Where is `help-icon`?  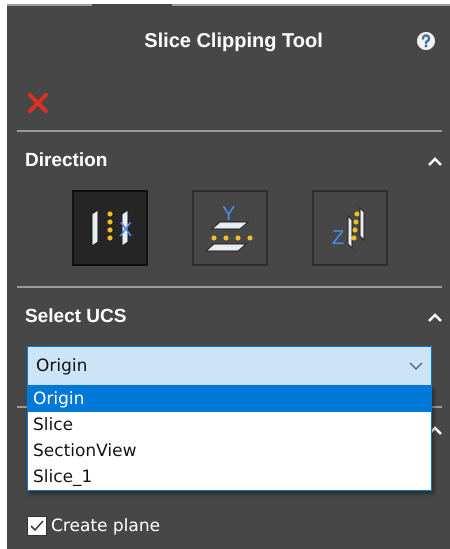 help-icon is located at coordinates (426, 41).